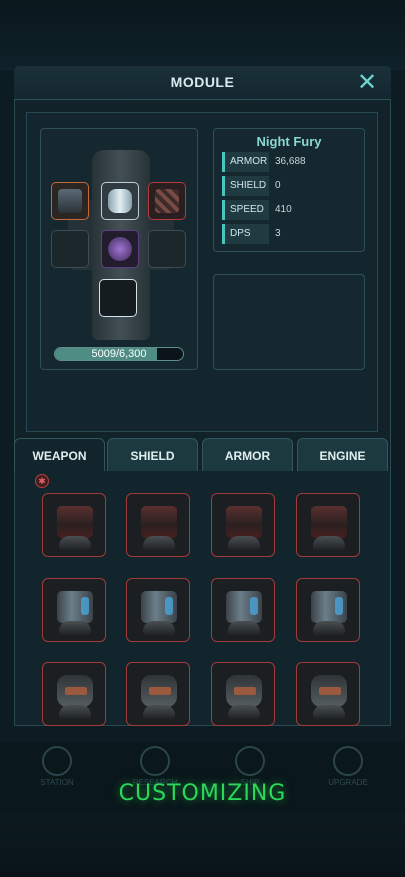  Describe the element at coordinates (202, 844) in the screenshot. I see `bottom-fade` at that location.